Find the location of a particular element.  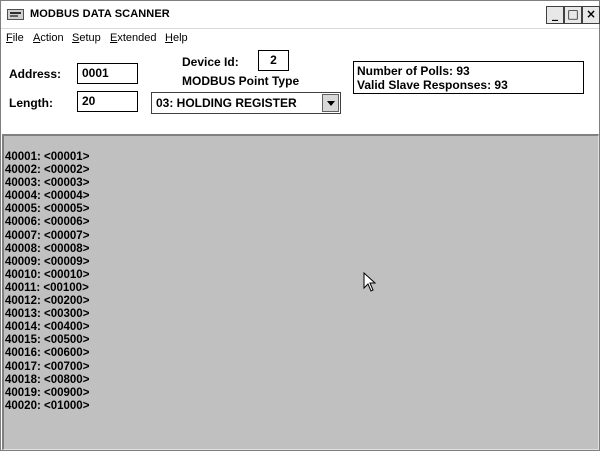

register-row: 40011: <00100> is located at coordinates (47, 287).